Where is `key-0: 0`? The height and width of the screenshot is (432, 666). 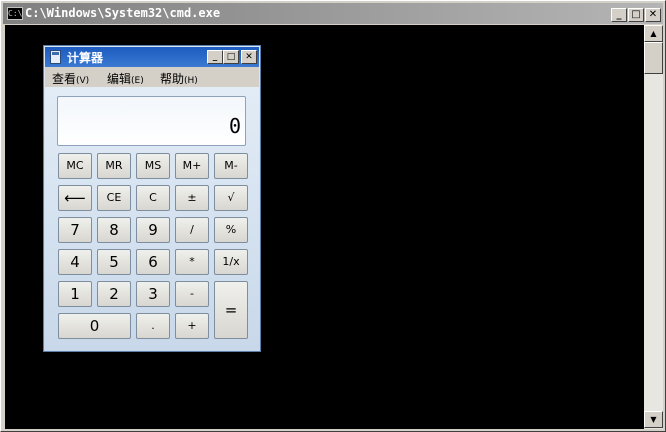
key-0: 0 is located at coordinates (94, 326).